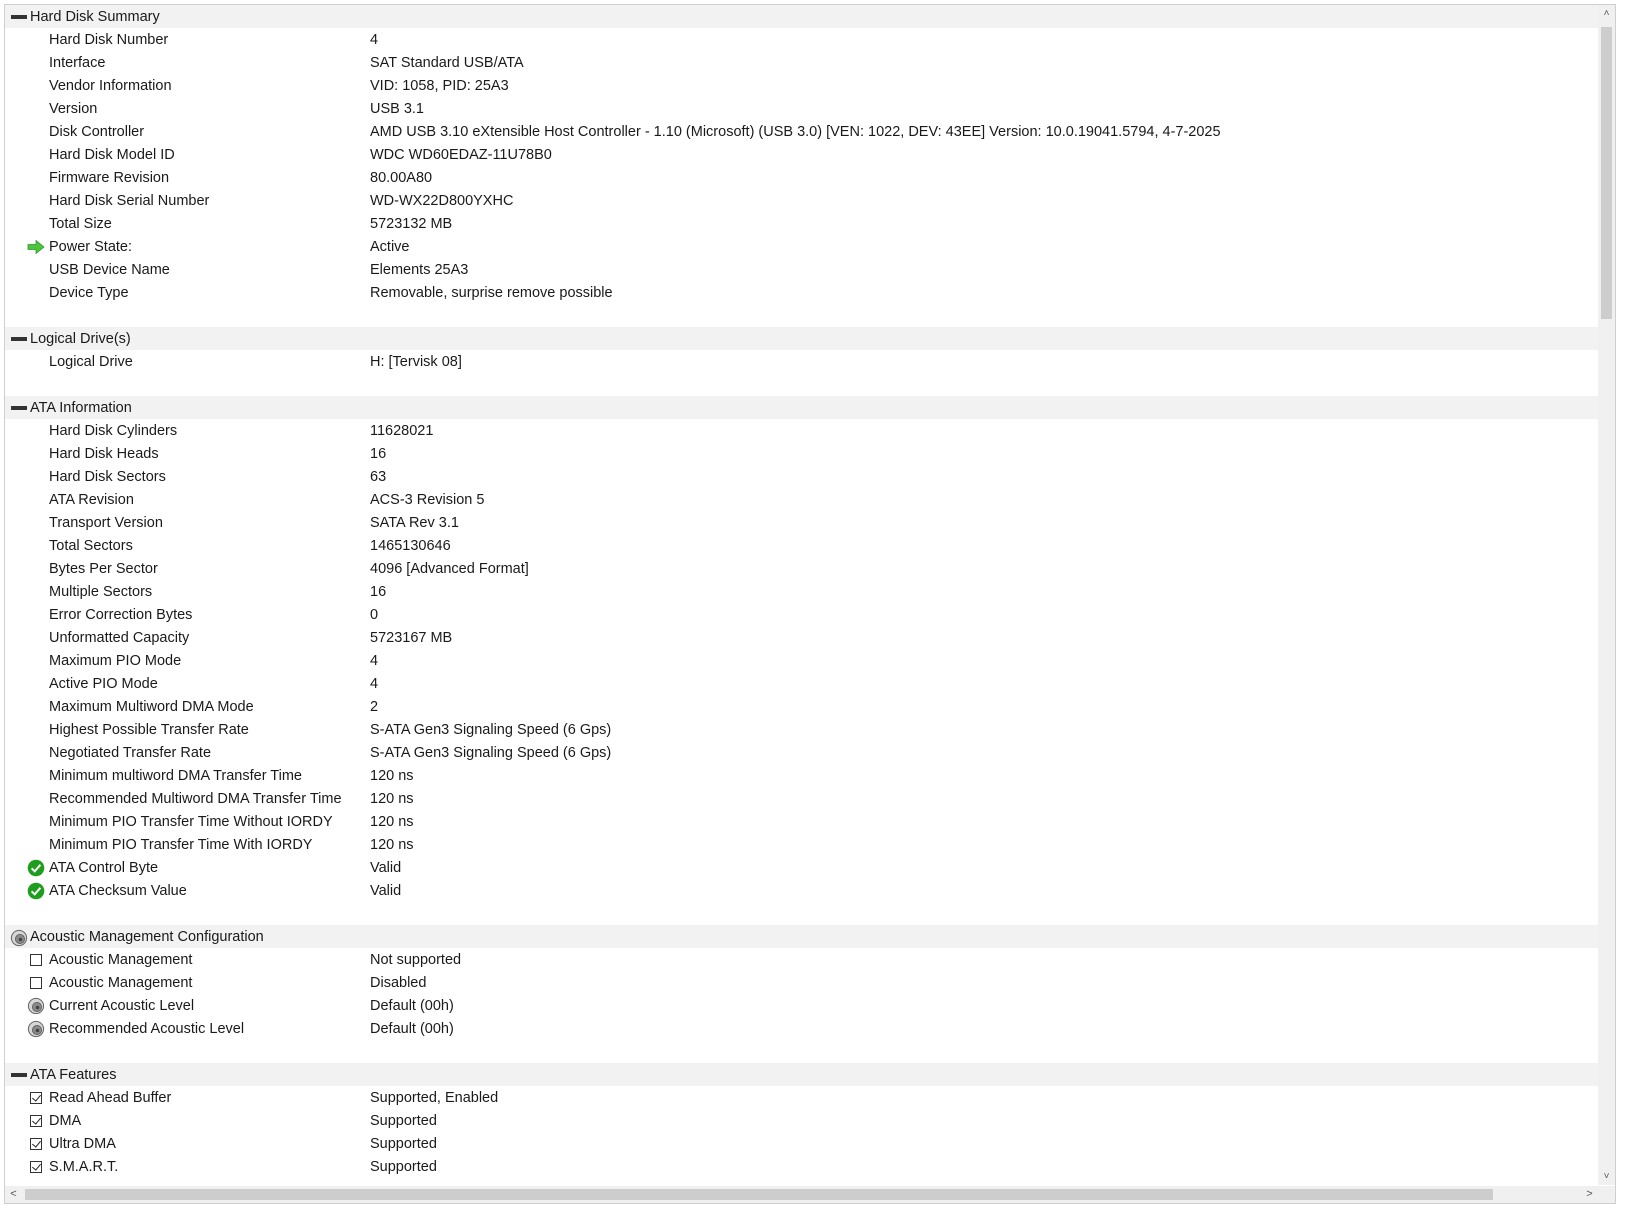 The height and width of the screenshot is (1210, 1638). Describe the element at coordinates (759, 1194) in the screenshot. I see `horizontal-scroll-thumb` at that location.